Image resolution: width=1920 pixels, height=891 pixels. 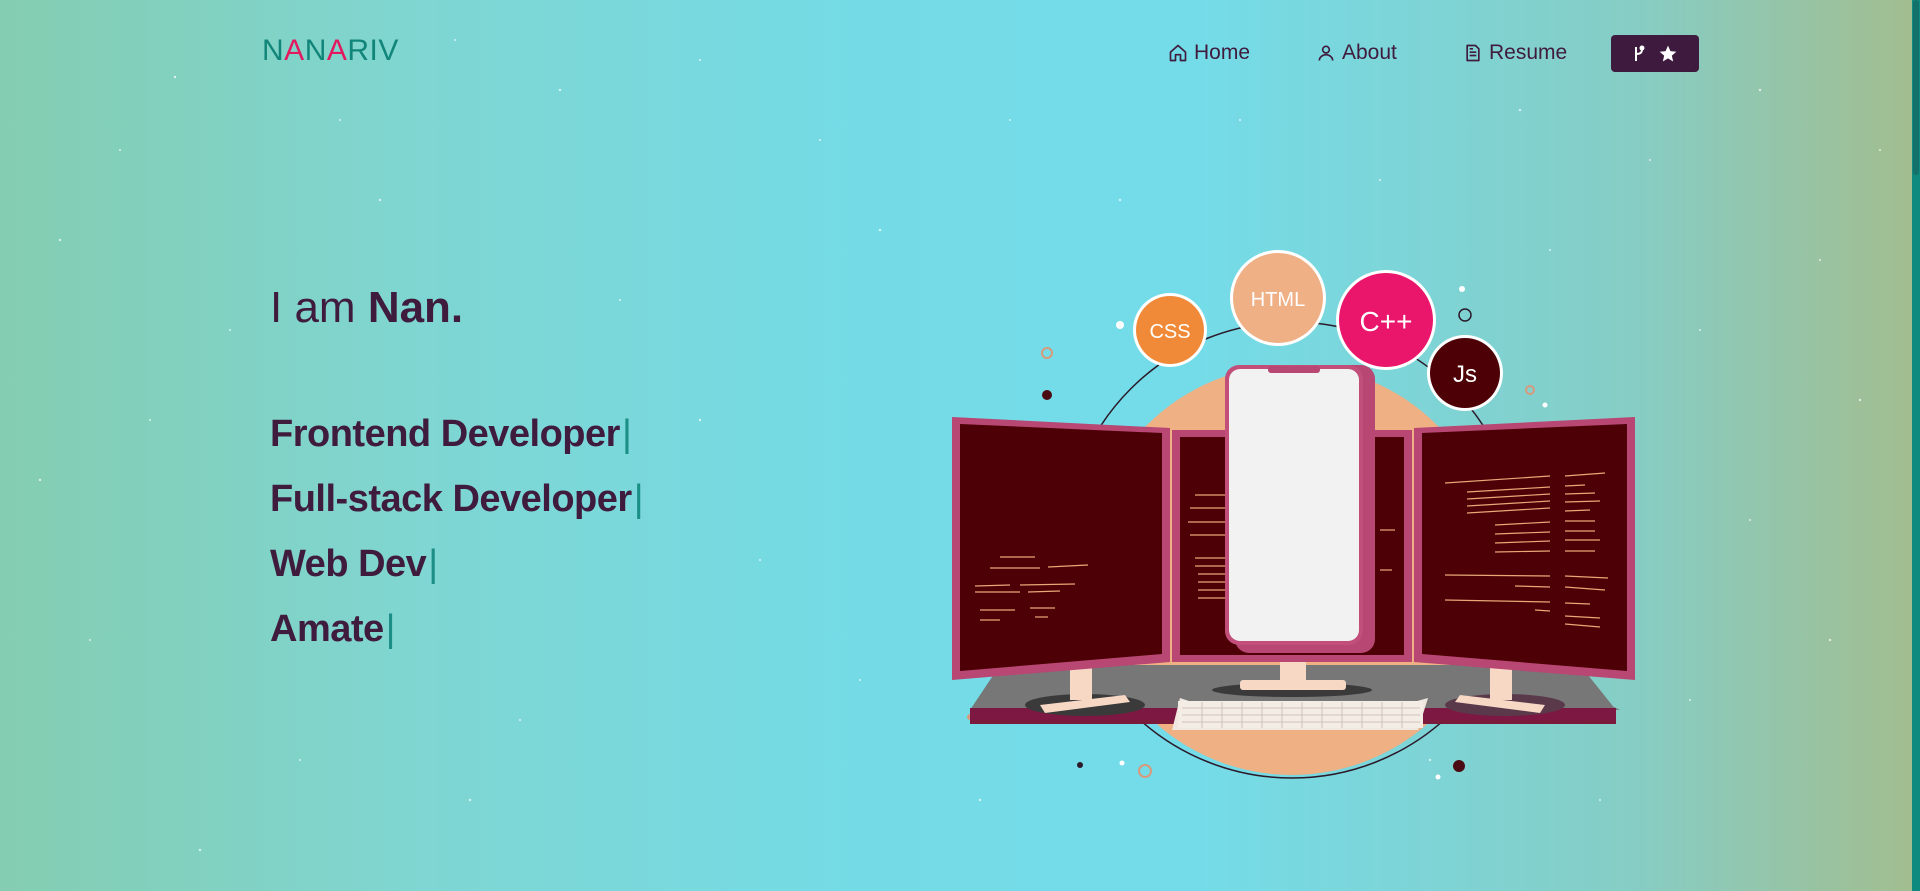 What do you see at coordinates (415, 307) in the screenshot?
I see `hero-name: Nan.` at bounding box center [415, 307].